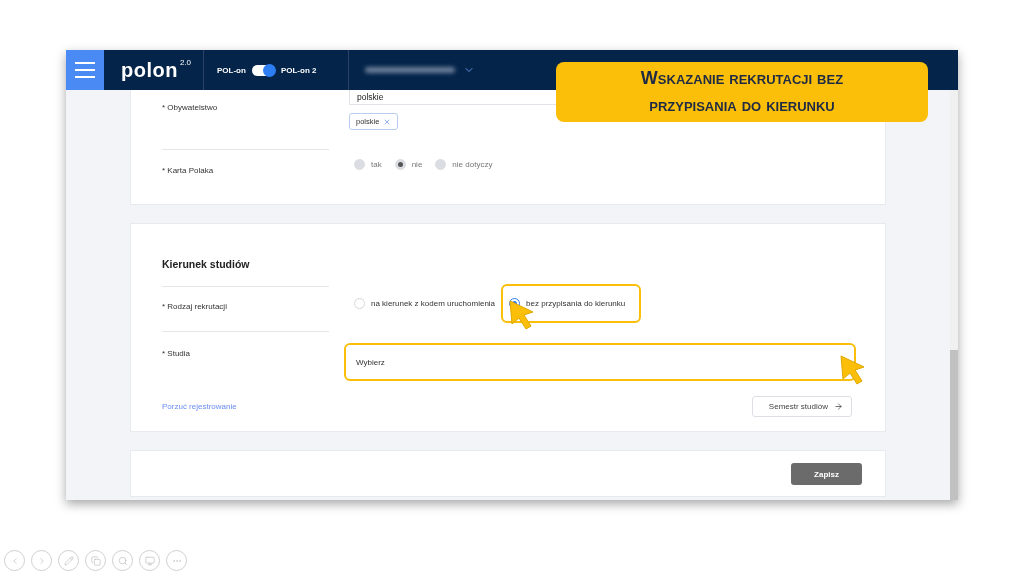 This screenshot has height=576, width=1024. What do you see at coordinates (838, 406) in the screenshot?
I see `arrow-right-icon` at bounding box center [838, 406].